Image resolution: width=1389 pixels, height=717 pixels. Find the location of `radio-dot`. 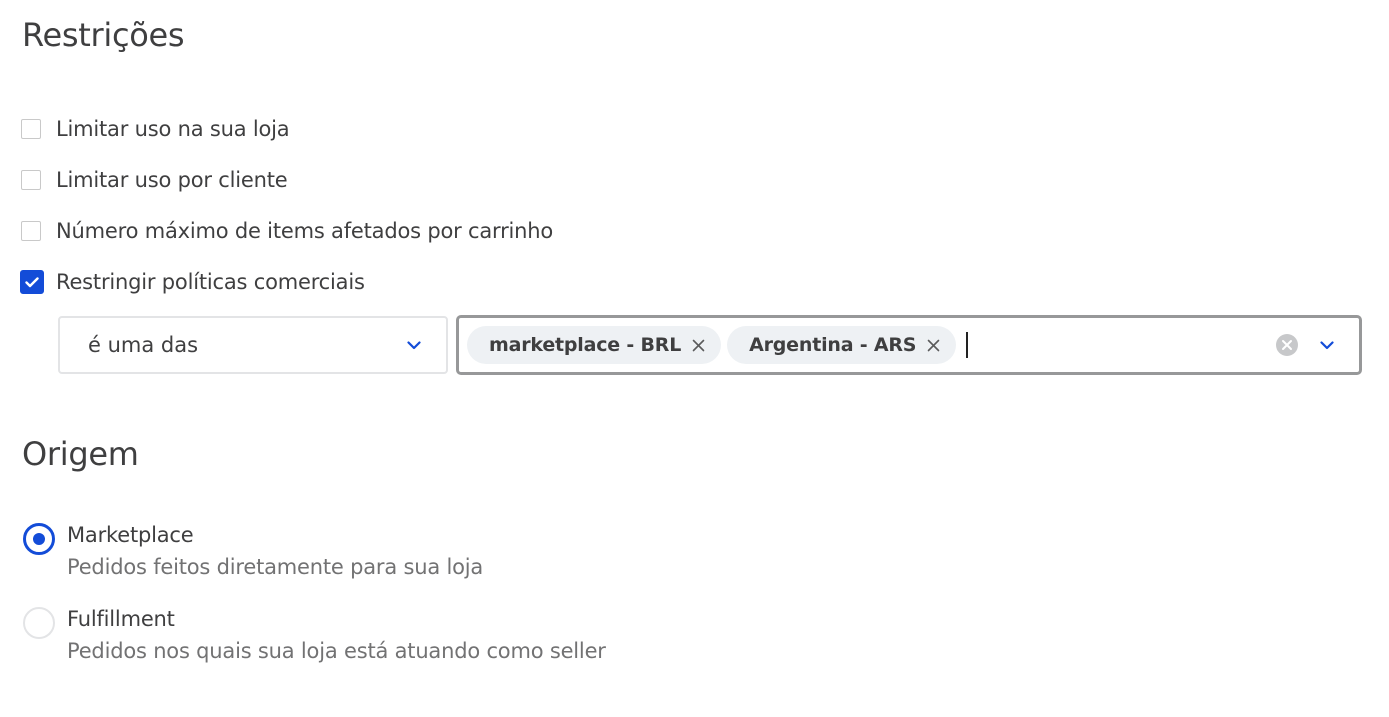

radio-dot is located at coordinates (39, 539).